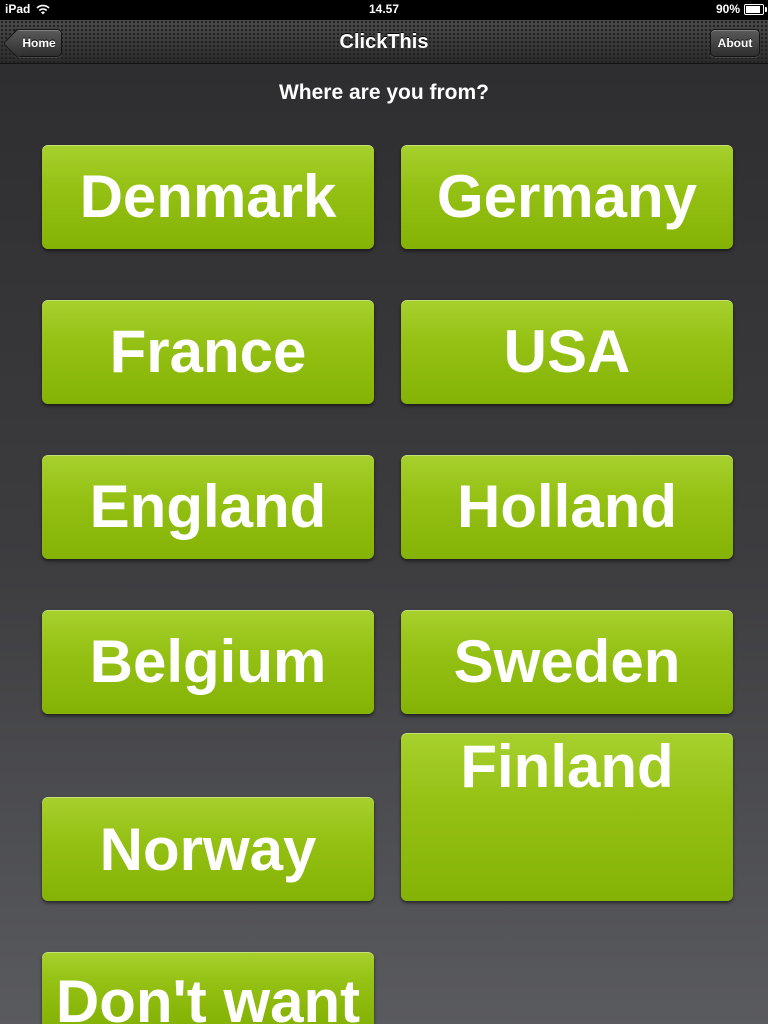 This screenshot has width=768, height=1024. I want to click on choice-label: Norway, so click(208, 849).